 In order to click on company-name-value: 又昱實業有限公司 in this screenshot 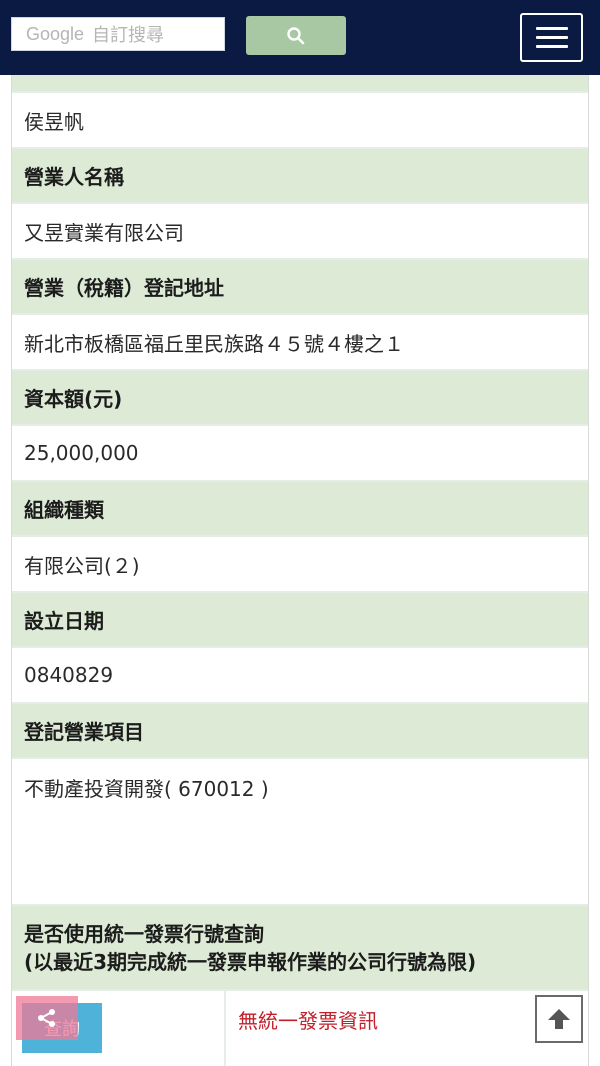, I will do `click(300, 232)`.